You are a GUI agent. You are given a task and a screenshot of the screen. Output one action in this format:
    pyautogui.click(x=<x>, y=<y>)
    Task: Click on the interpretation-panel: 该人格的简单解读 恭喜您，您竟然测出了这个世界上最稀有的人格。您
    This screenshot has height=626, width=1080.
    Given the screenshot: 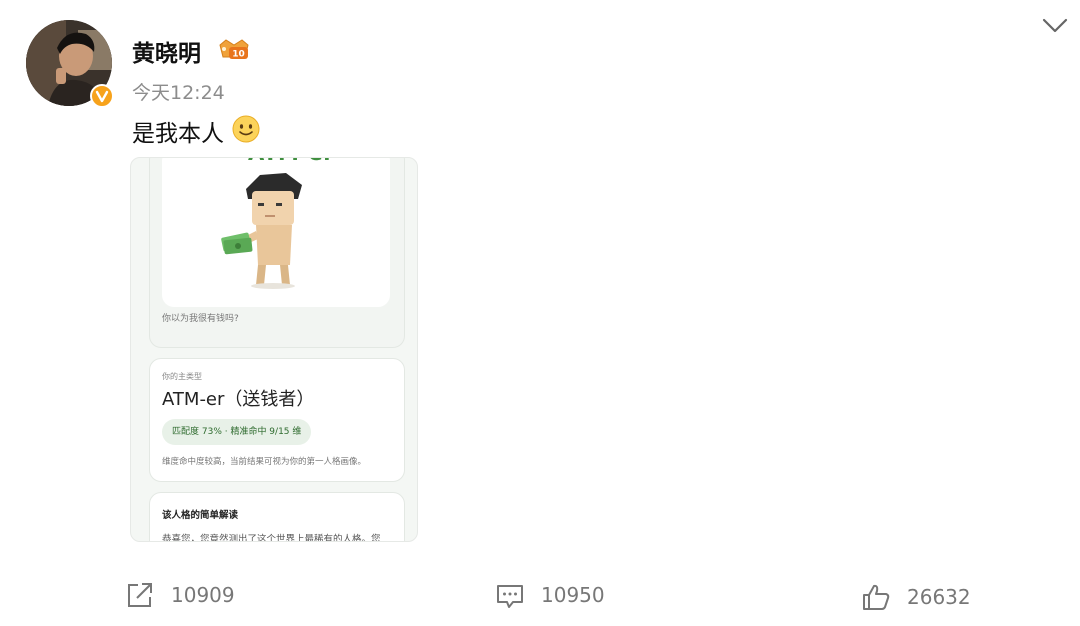 What is the action you would take?
    pyautogui.click(x=277, y=517)
    